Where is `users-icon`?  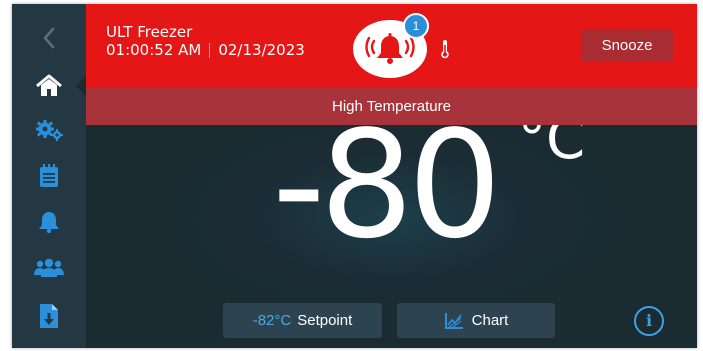
users-icon is located at coordinates (49, 267).